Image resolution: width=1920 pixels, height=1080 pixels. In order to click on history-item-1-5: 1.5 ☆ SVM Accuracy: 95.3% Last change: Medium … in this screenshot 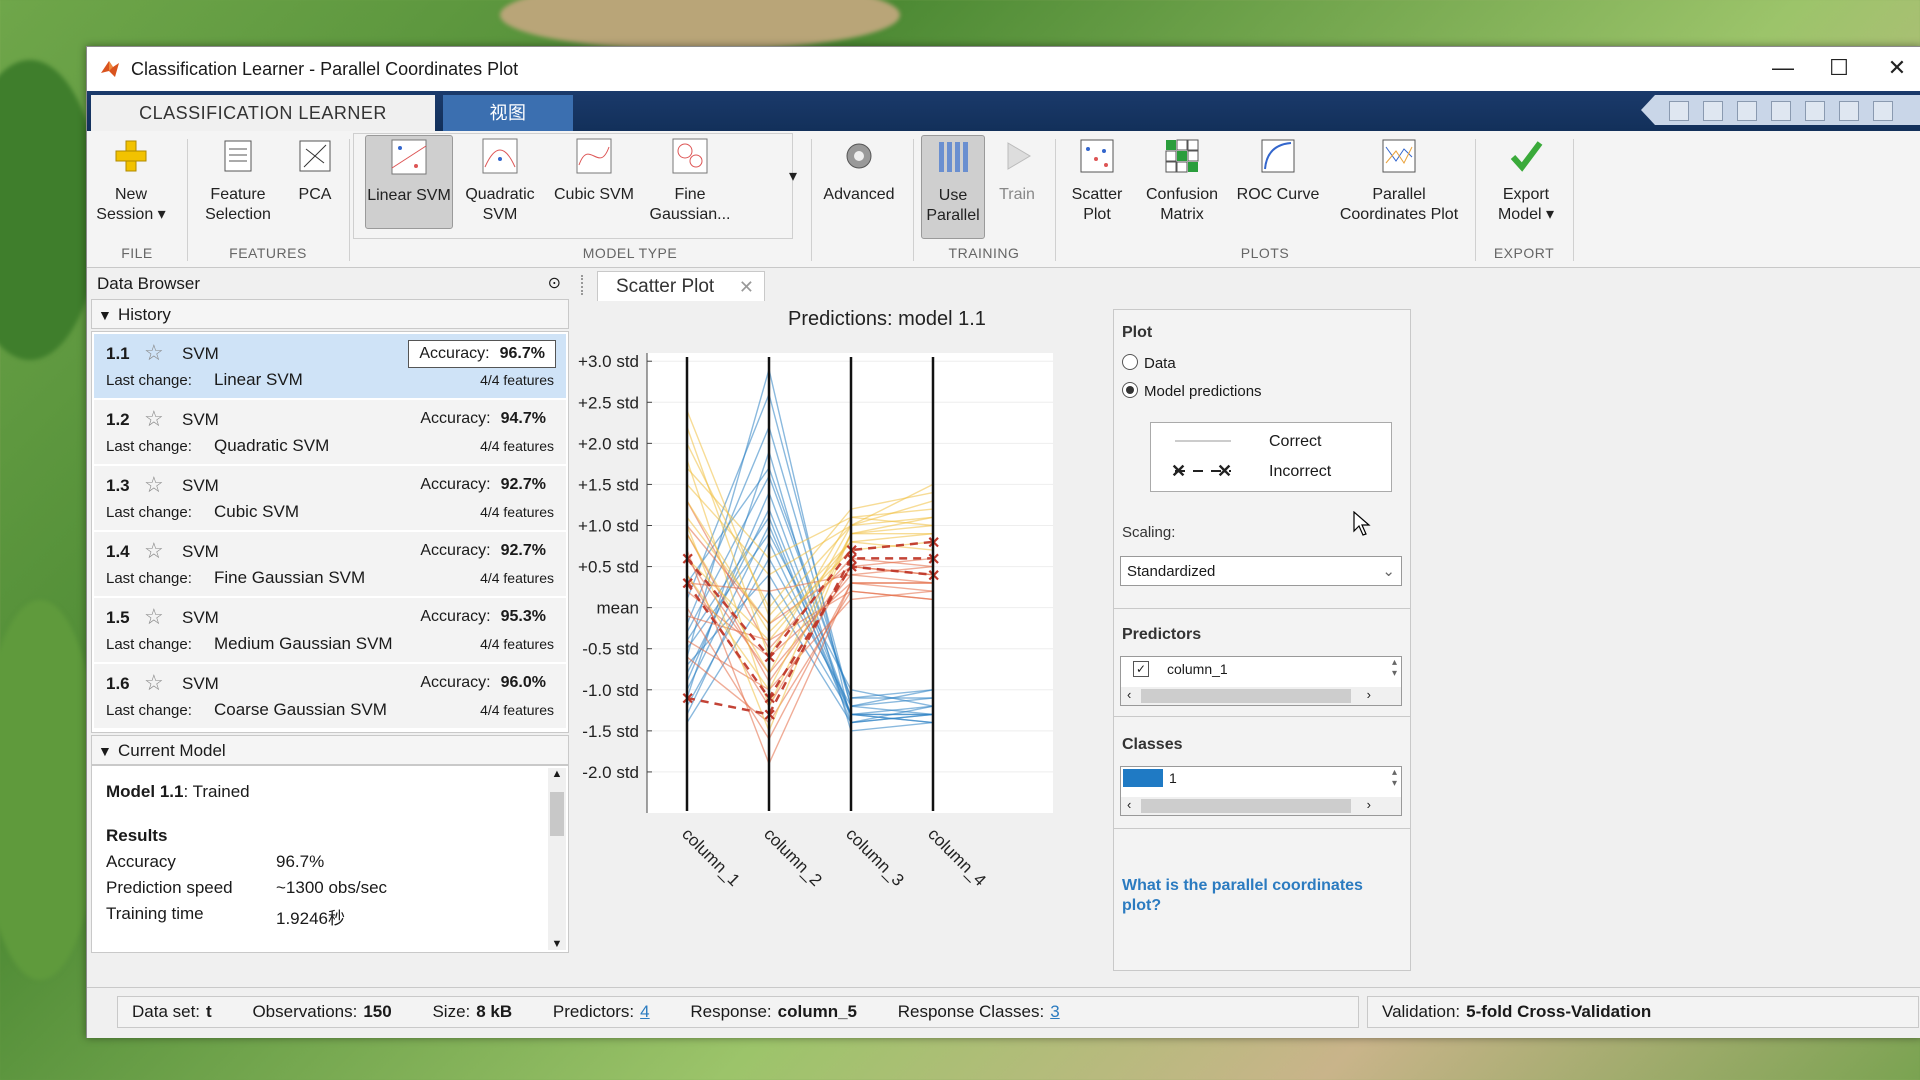, I will do `click(330, 631)`.